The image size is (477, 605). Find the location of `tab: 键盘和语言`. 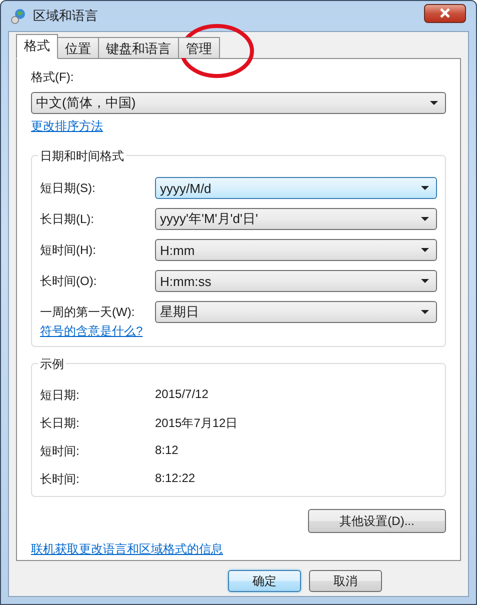

tab: 键盘和语言 is located at coordinates (138, 47).